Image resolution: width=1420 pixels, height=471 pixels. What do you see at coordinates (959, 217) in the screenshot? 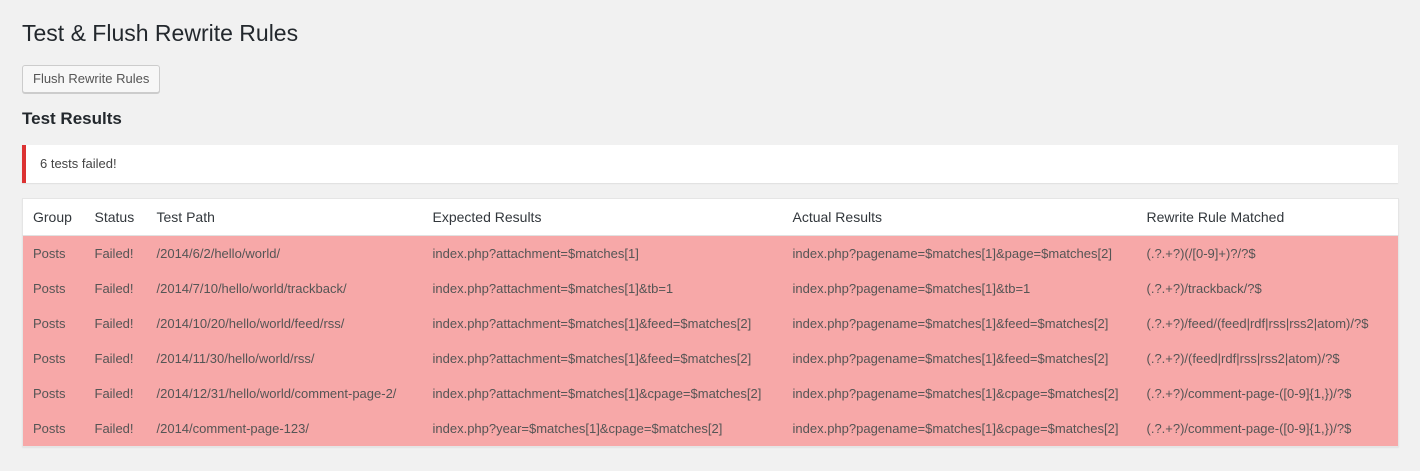
I see `column-header-actual-results: Actual Results` at bounding box center [959, 217].